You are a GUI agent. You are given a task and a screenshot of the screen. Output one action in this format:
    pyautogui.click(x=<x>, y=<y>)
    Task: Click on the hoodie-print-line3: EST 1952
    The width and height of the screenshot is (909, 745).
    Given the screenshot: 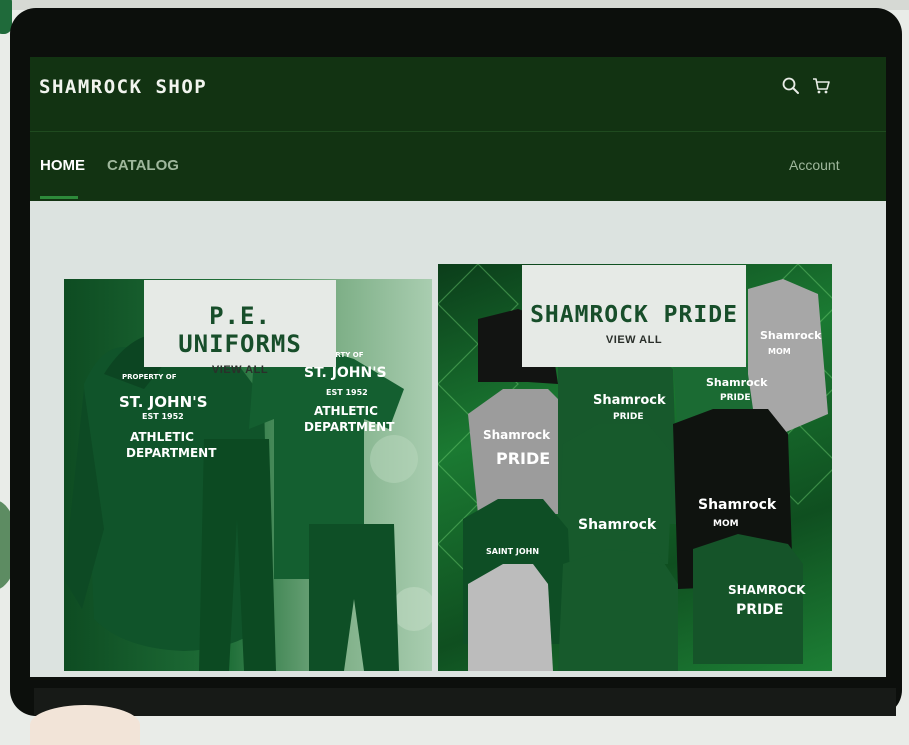 What is the action you would take?
    pyautogui.click(x=163, y=416)
    